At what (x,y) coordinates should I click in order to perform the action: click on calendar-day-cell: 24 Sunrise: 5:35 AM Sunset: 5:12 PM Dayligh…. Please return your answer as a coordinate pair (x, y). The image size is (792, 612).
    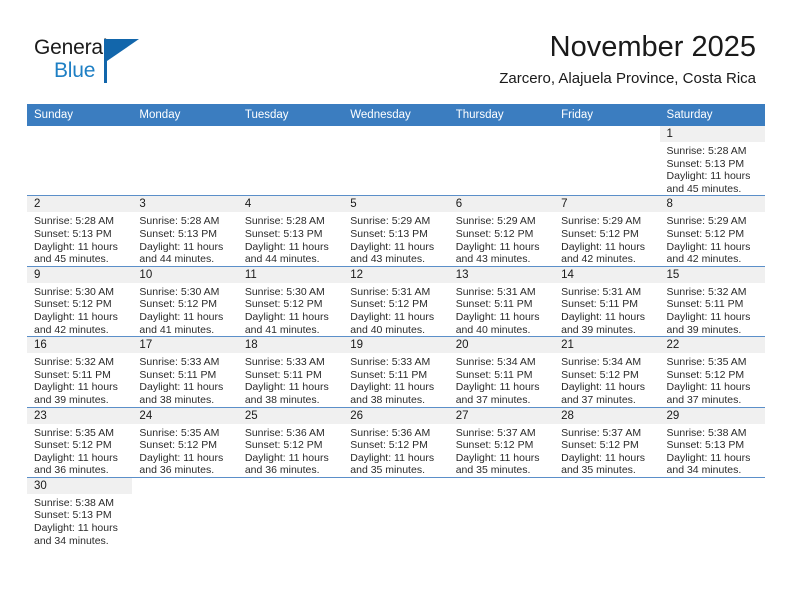
    Looking at the image, I should click on (185, 442).